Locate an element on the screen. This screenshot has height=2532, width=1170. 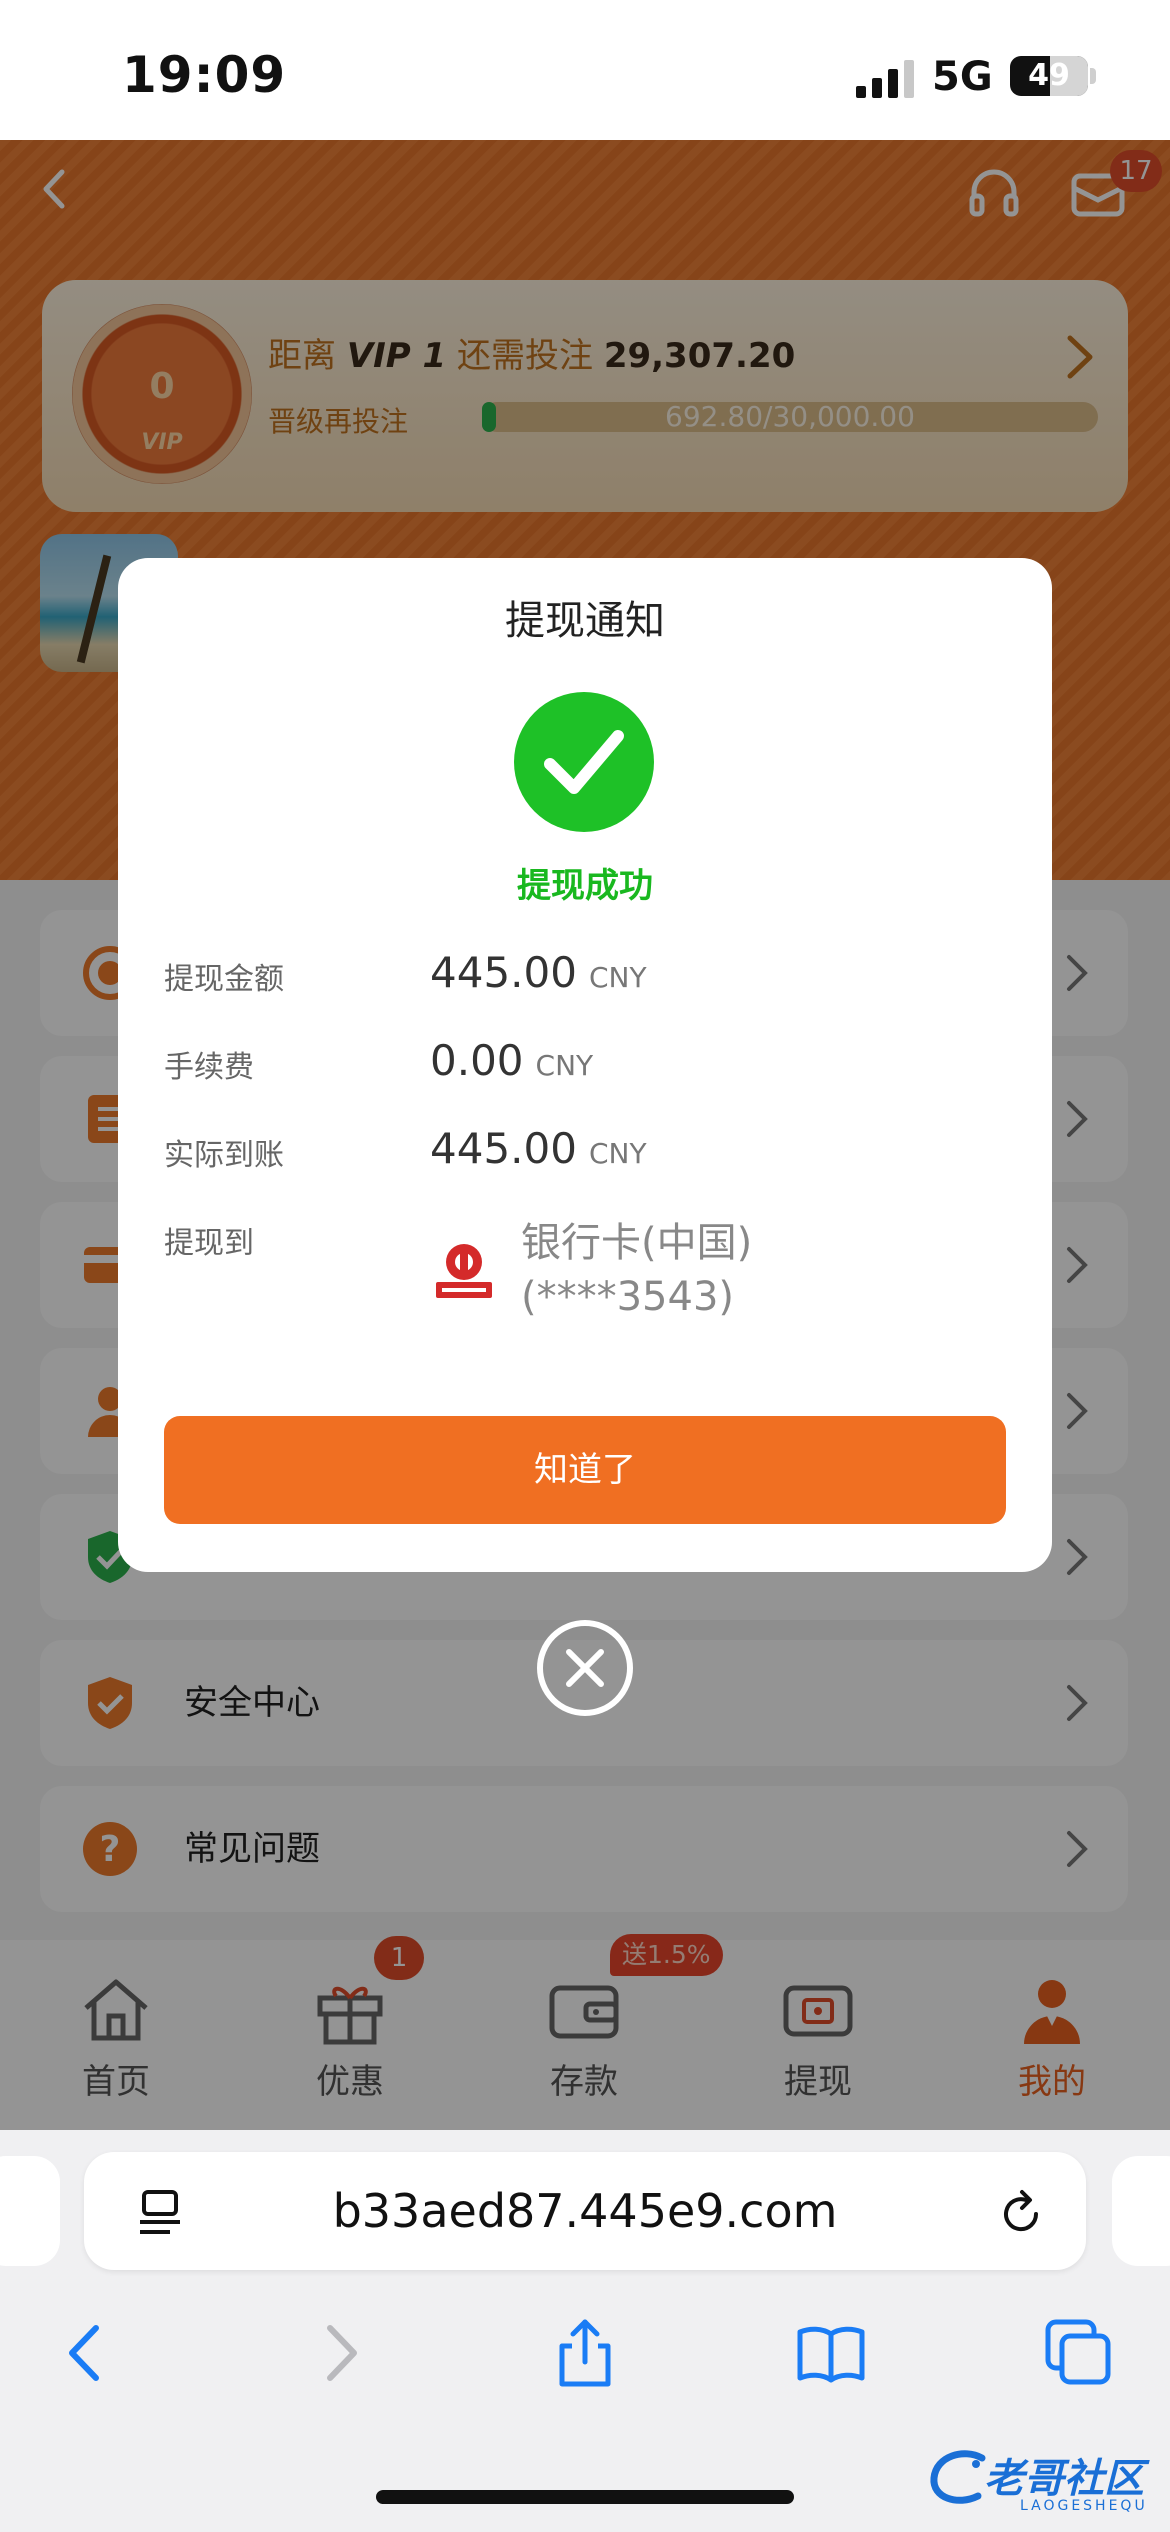
battery-icon: 49 is located at coordinates (1049, 76).